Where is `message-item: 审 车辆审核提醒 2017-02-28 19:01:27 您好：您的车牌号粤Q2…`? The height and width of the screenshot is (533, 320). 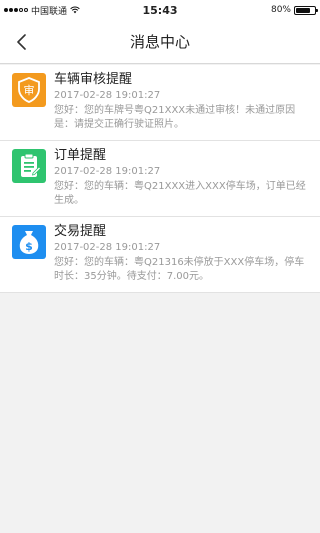 message-item: 审 车辆审核提醒 2017-02-28 19:01:27 您好：您的车牌号粤Q2… is located at coordinates (160, 103).